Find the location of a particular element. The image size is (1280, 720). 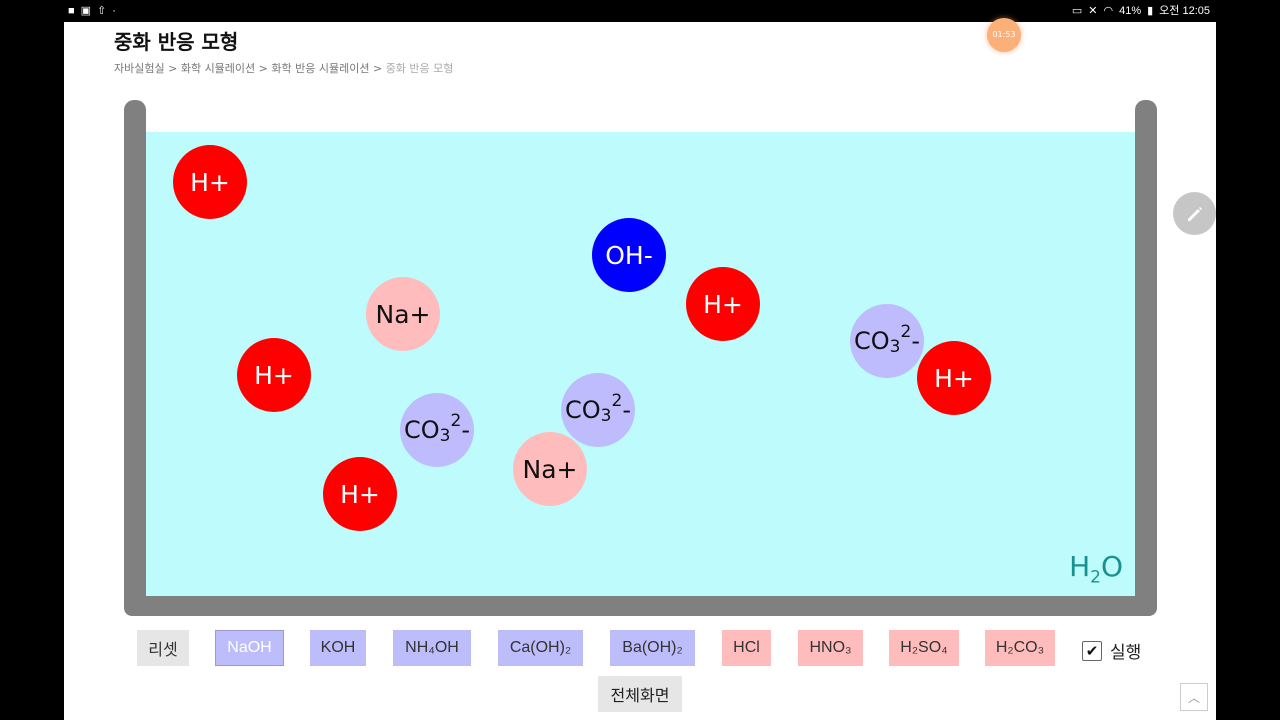

wifi-icon: ◠ is located at coordinates (1108, 11).